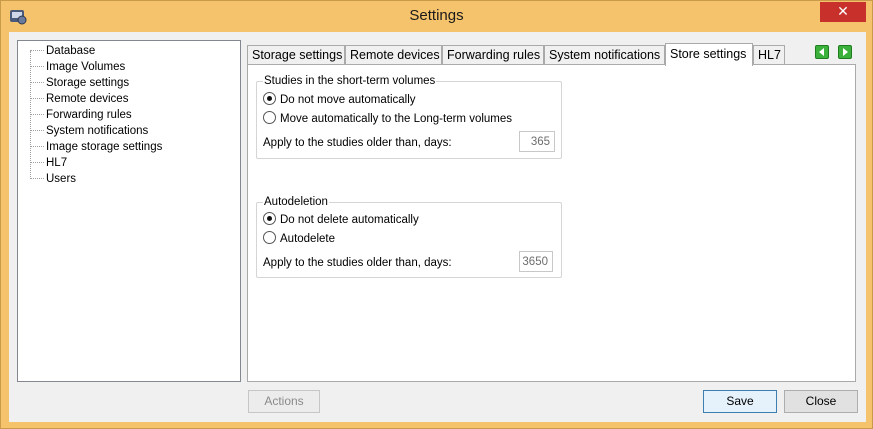 This screenshot has width=873, height=429. I want to click on autodeletion-days-label: Apply to the studies older than, days:, so click(357, 263).